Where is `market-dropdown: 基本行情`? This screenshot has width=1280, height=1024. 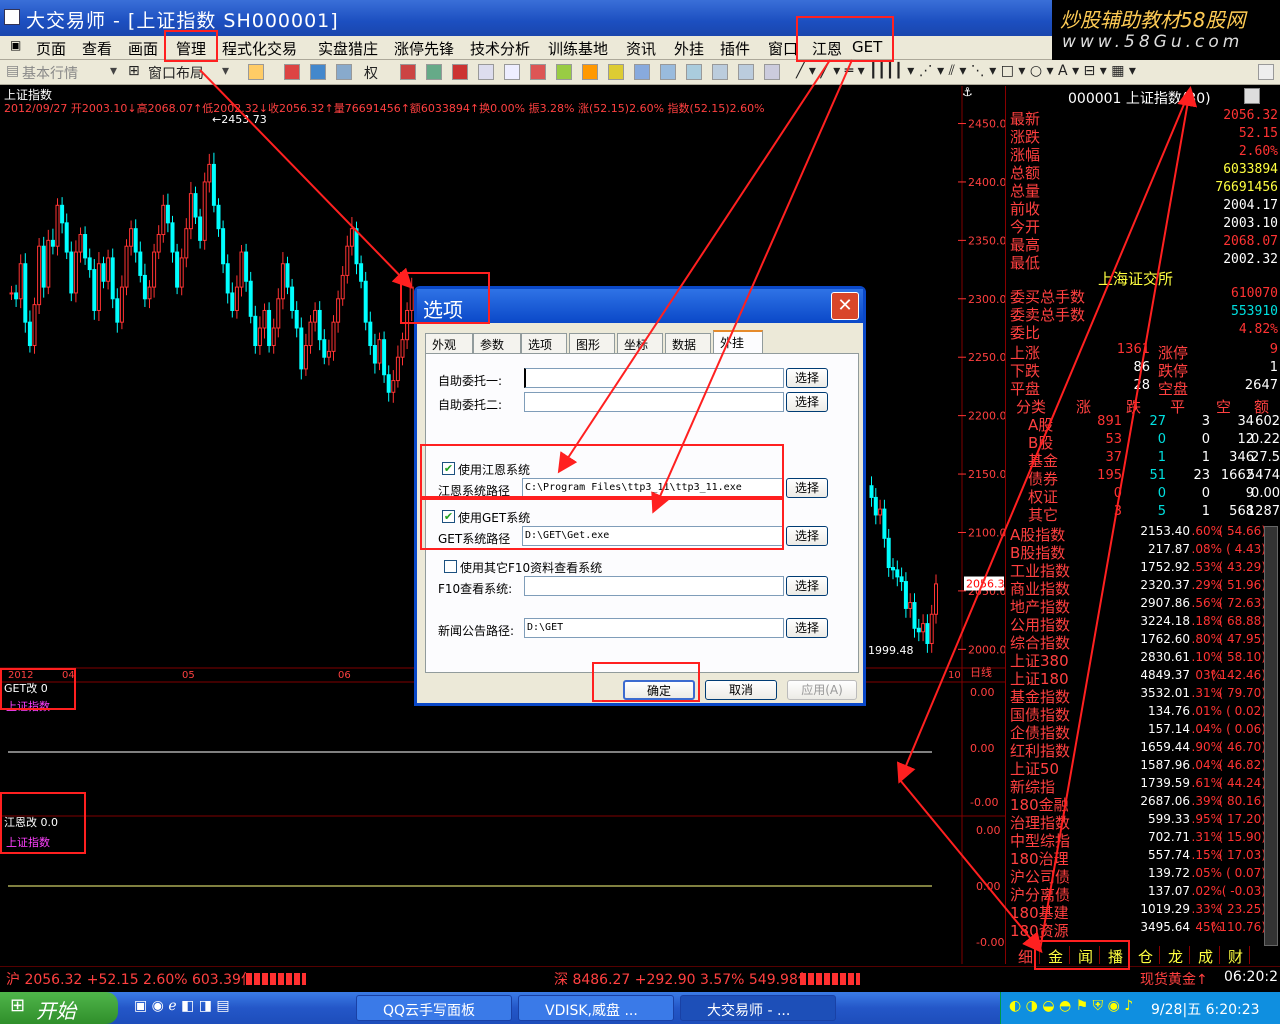
market-dropdown: 基本行情 is located at coordinates (50, 73).